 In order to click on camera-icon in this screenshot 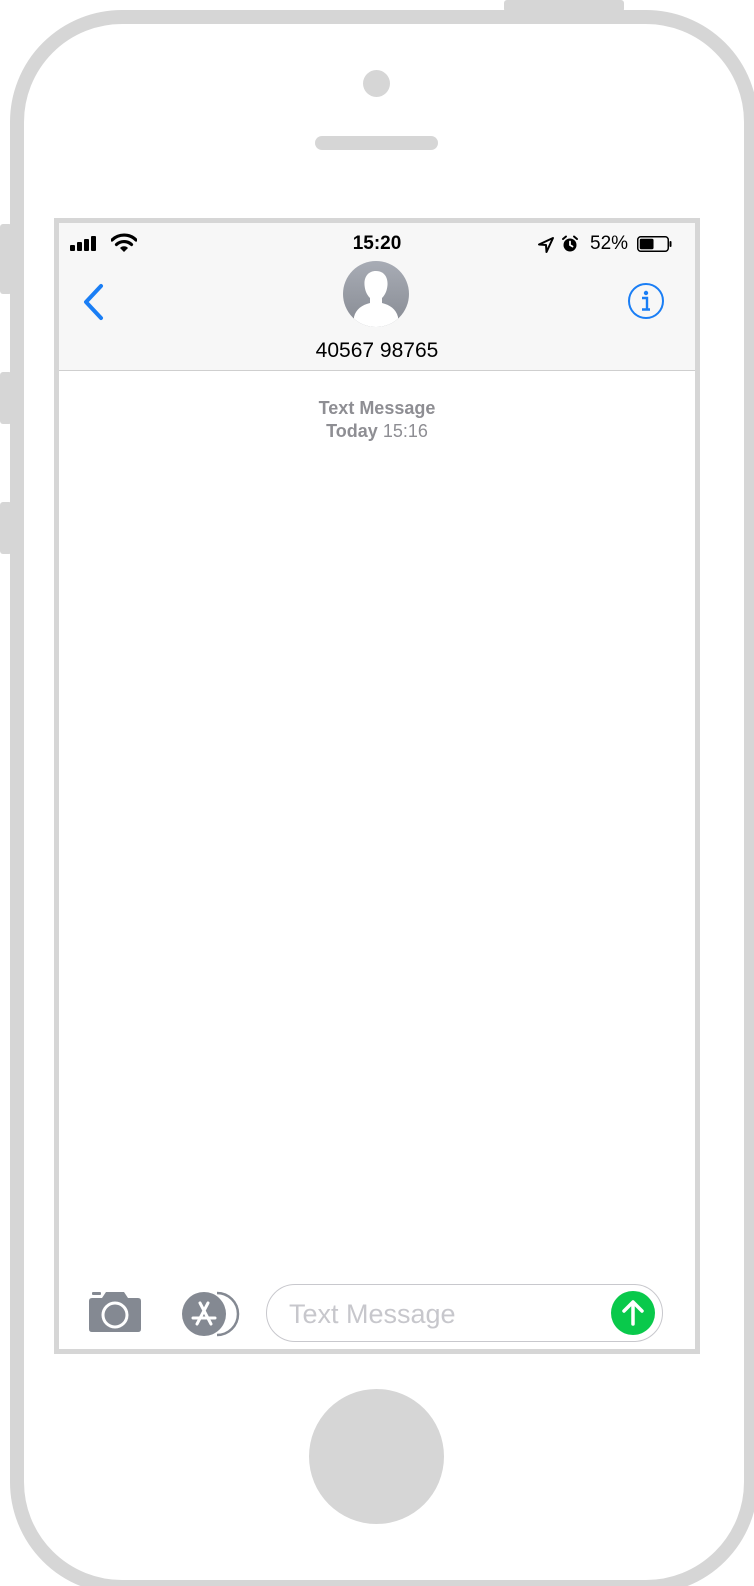, I will do `click(115, 1312)`.